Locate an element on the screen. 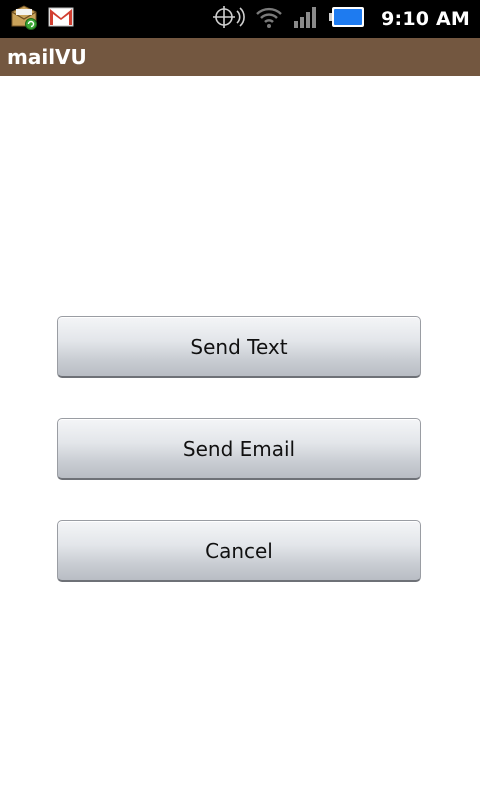  gps-icon is located at coordinates (228, 19).